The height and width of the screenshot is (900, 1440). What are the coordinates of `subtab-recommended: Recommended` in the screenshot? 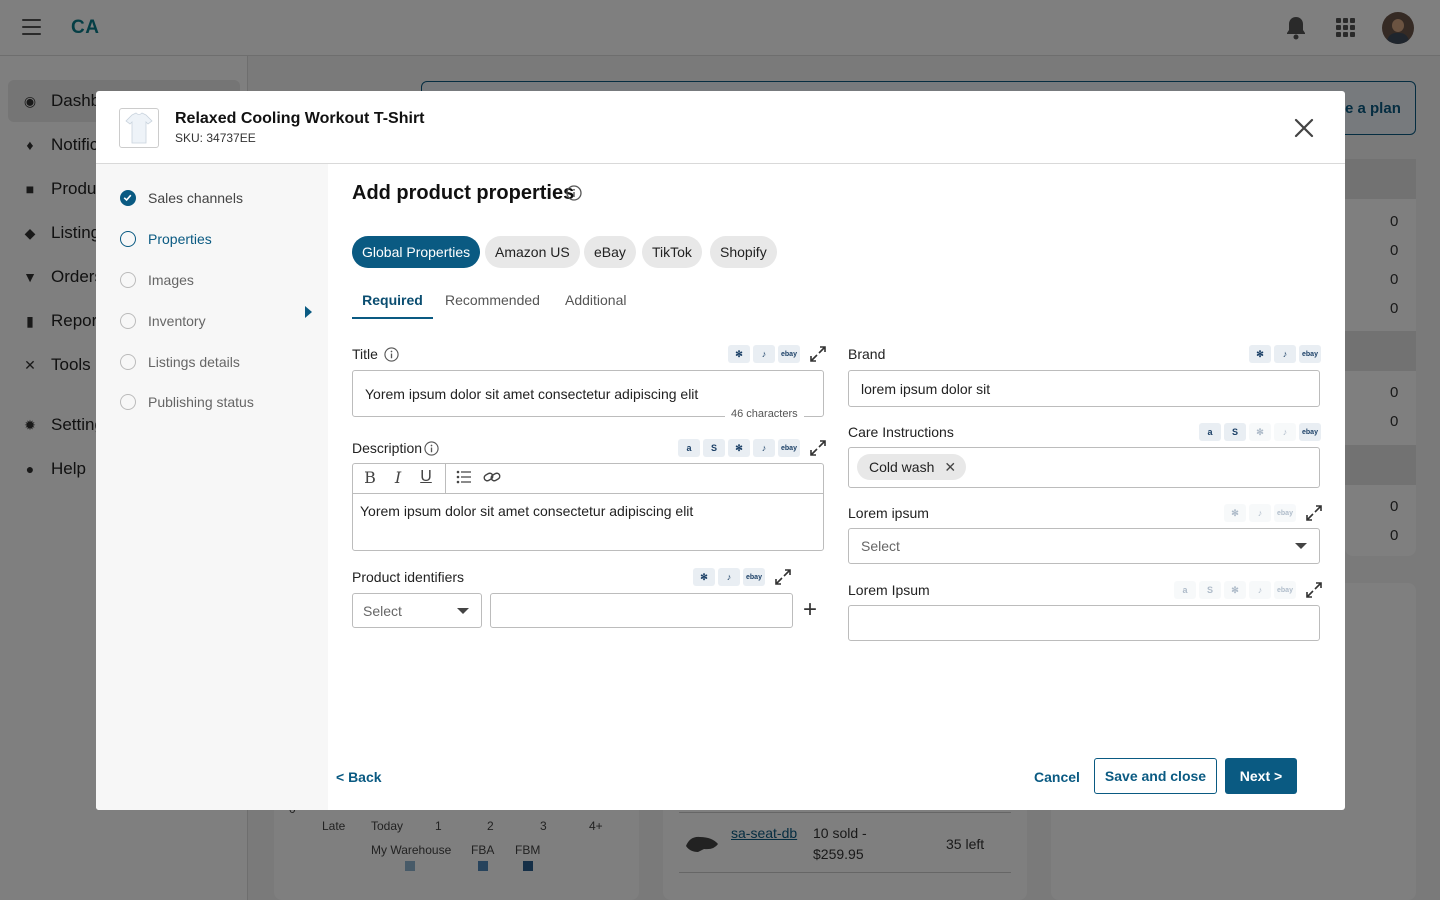 It's located at (492, 304).